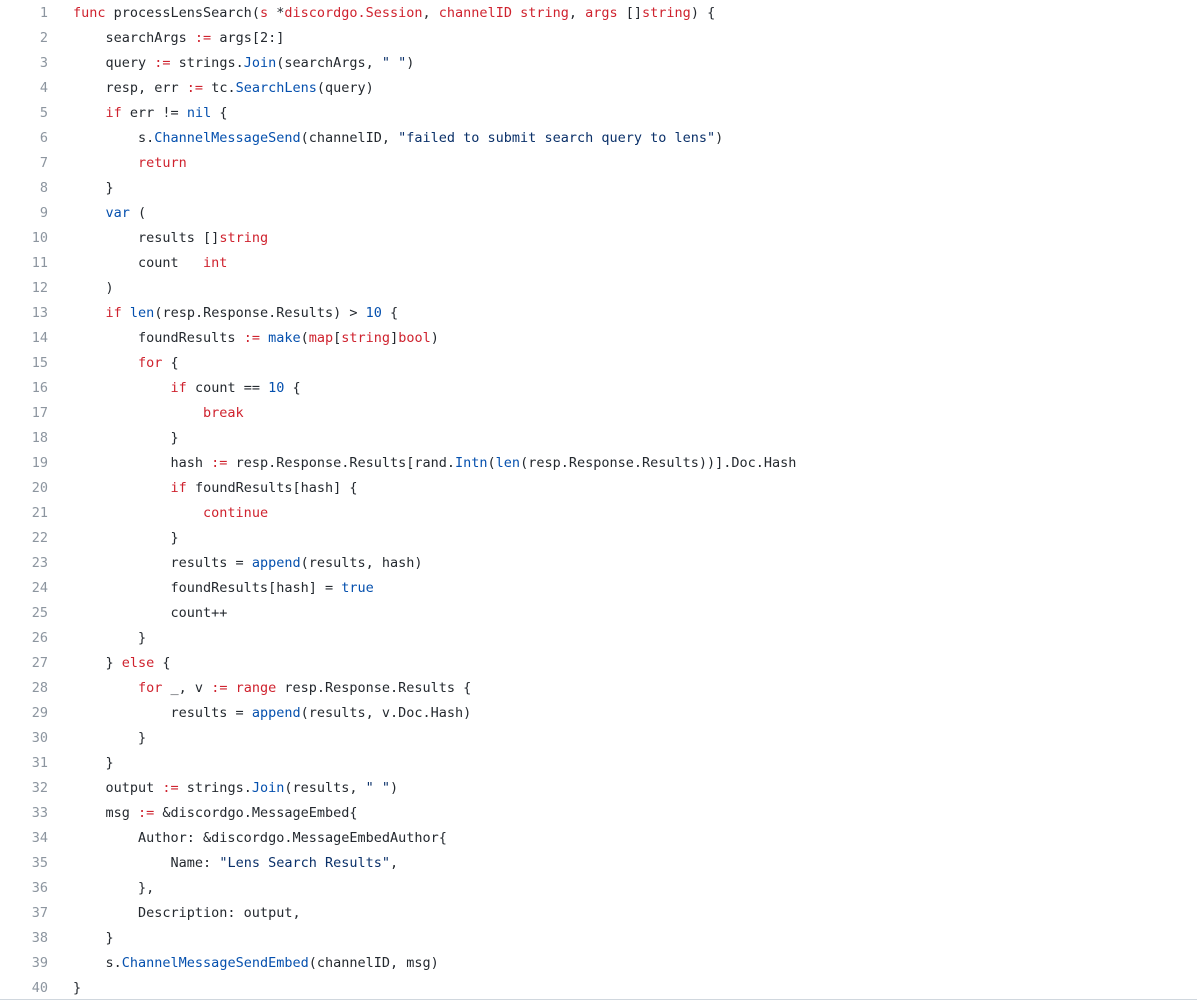 This screenshot has width=1197, height=1001. I want to click on code-text: msg := &discordgo.MessageEmbed{, so click(215, 813).